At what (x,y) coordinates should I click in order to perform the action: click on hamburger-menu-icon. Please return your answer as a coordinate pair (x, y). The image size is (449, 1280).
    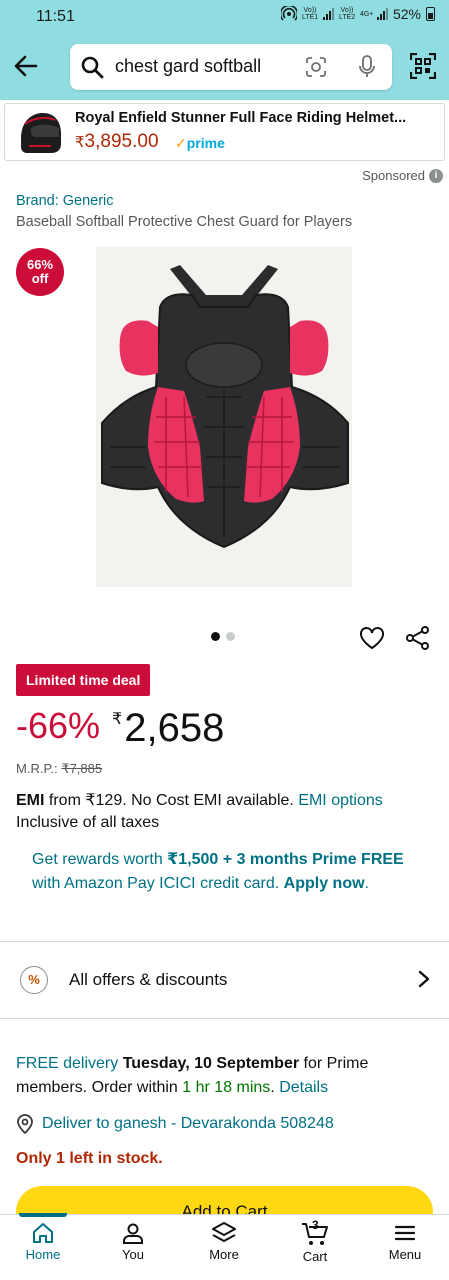
    Looking at the image, I should click on (405, 1233).